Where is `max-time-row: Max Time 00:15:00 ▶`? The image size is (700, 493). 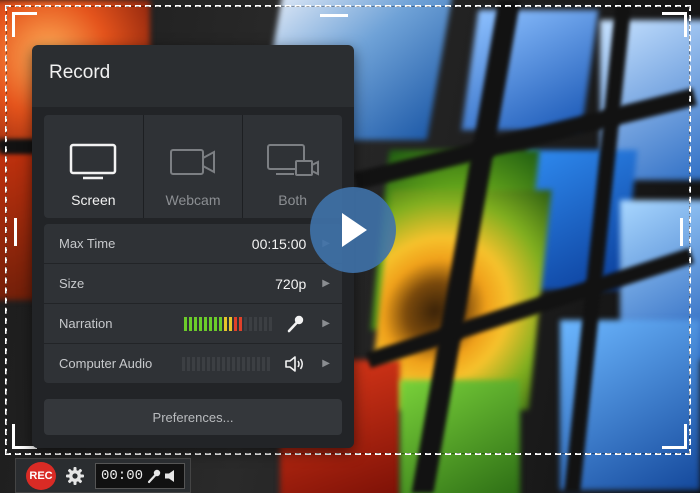 max-time-row: Max Time 00:15:00 ▶ is located at coordinates (193, 243).